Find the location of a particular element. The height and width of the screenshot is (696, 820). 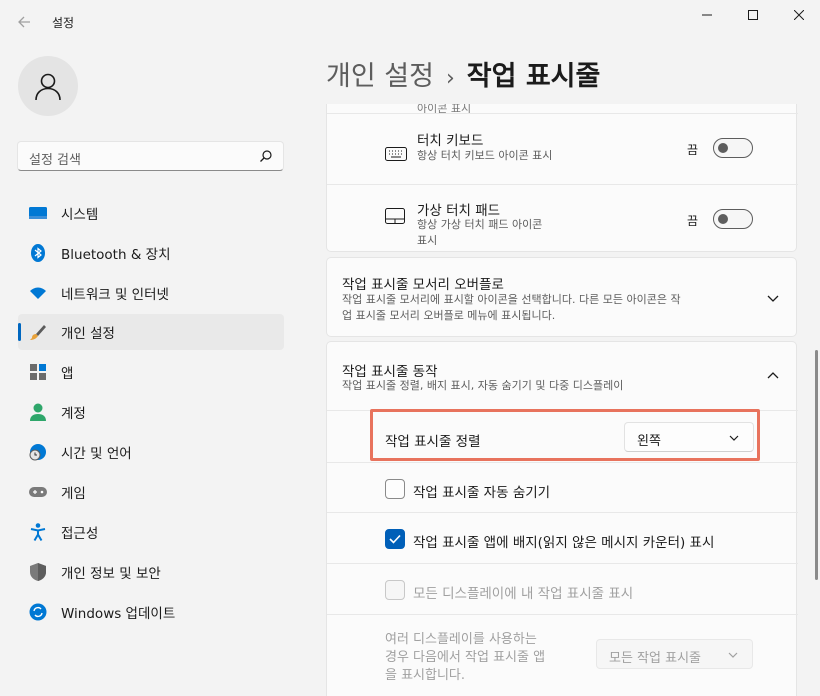

active-indicator is located at coordinates (19, 332).